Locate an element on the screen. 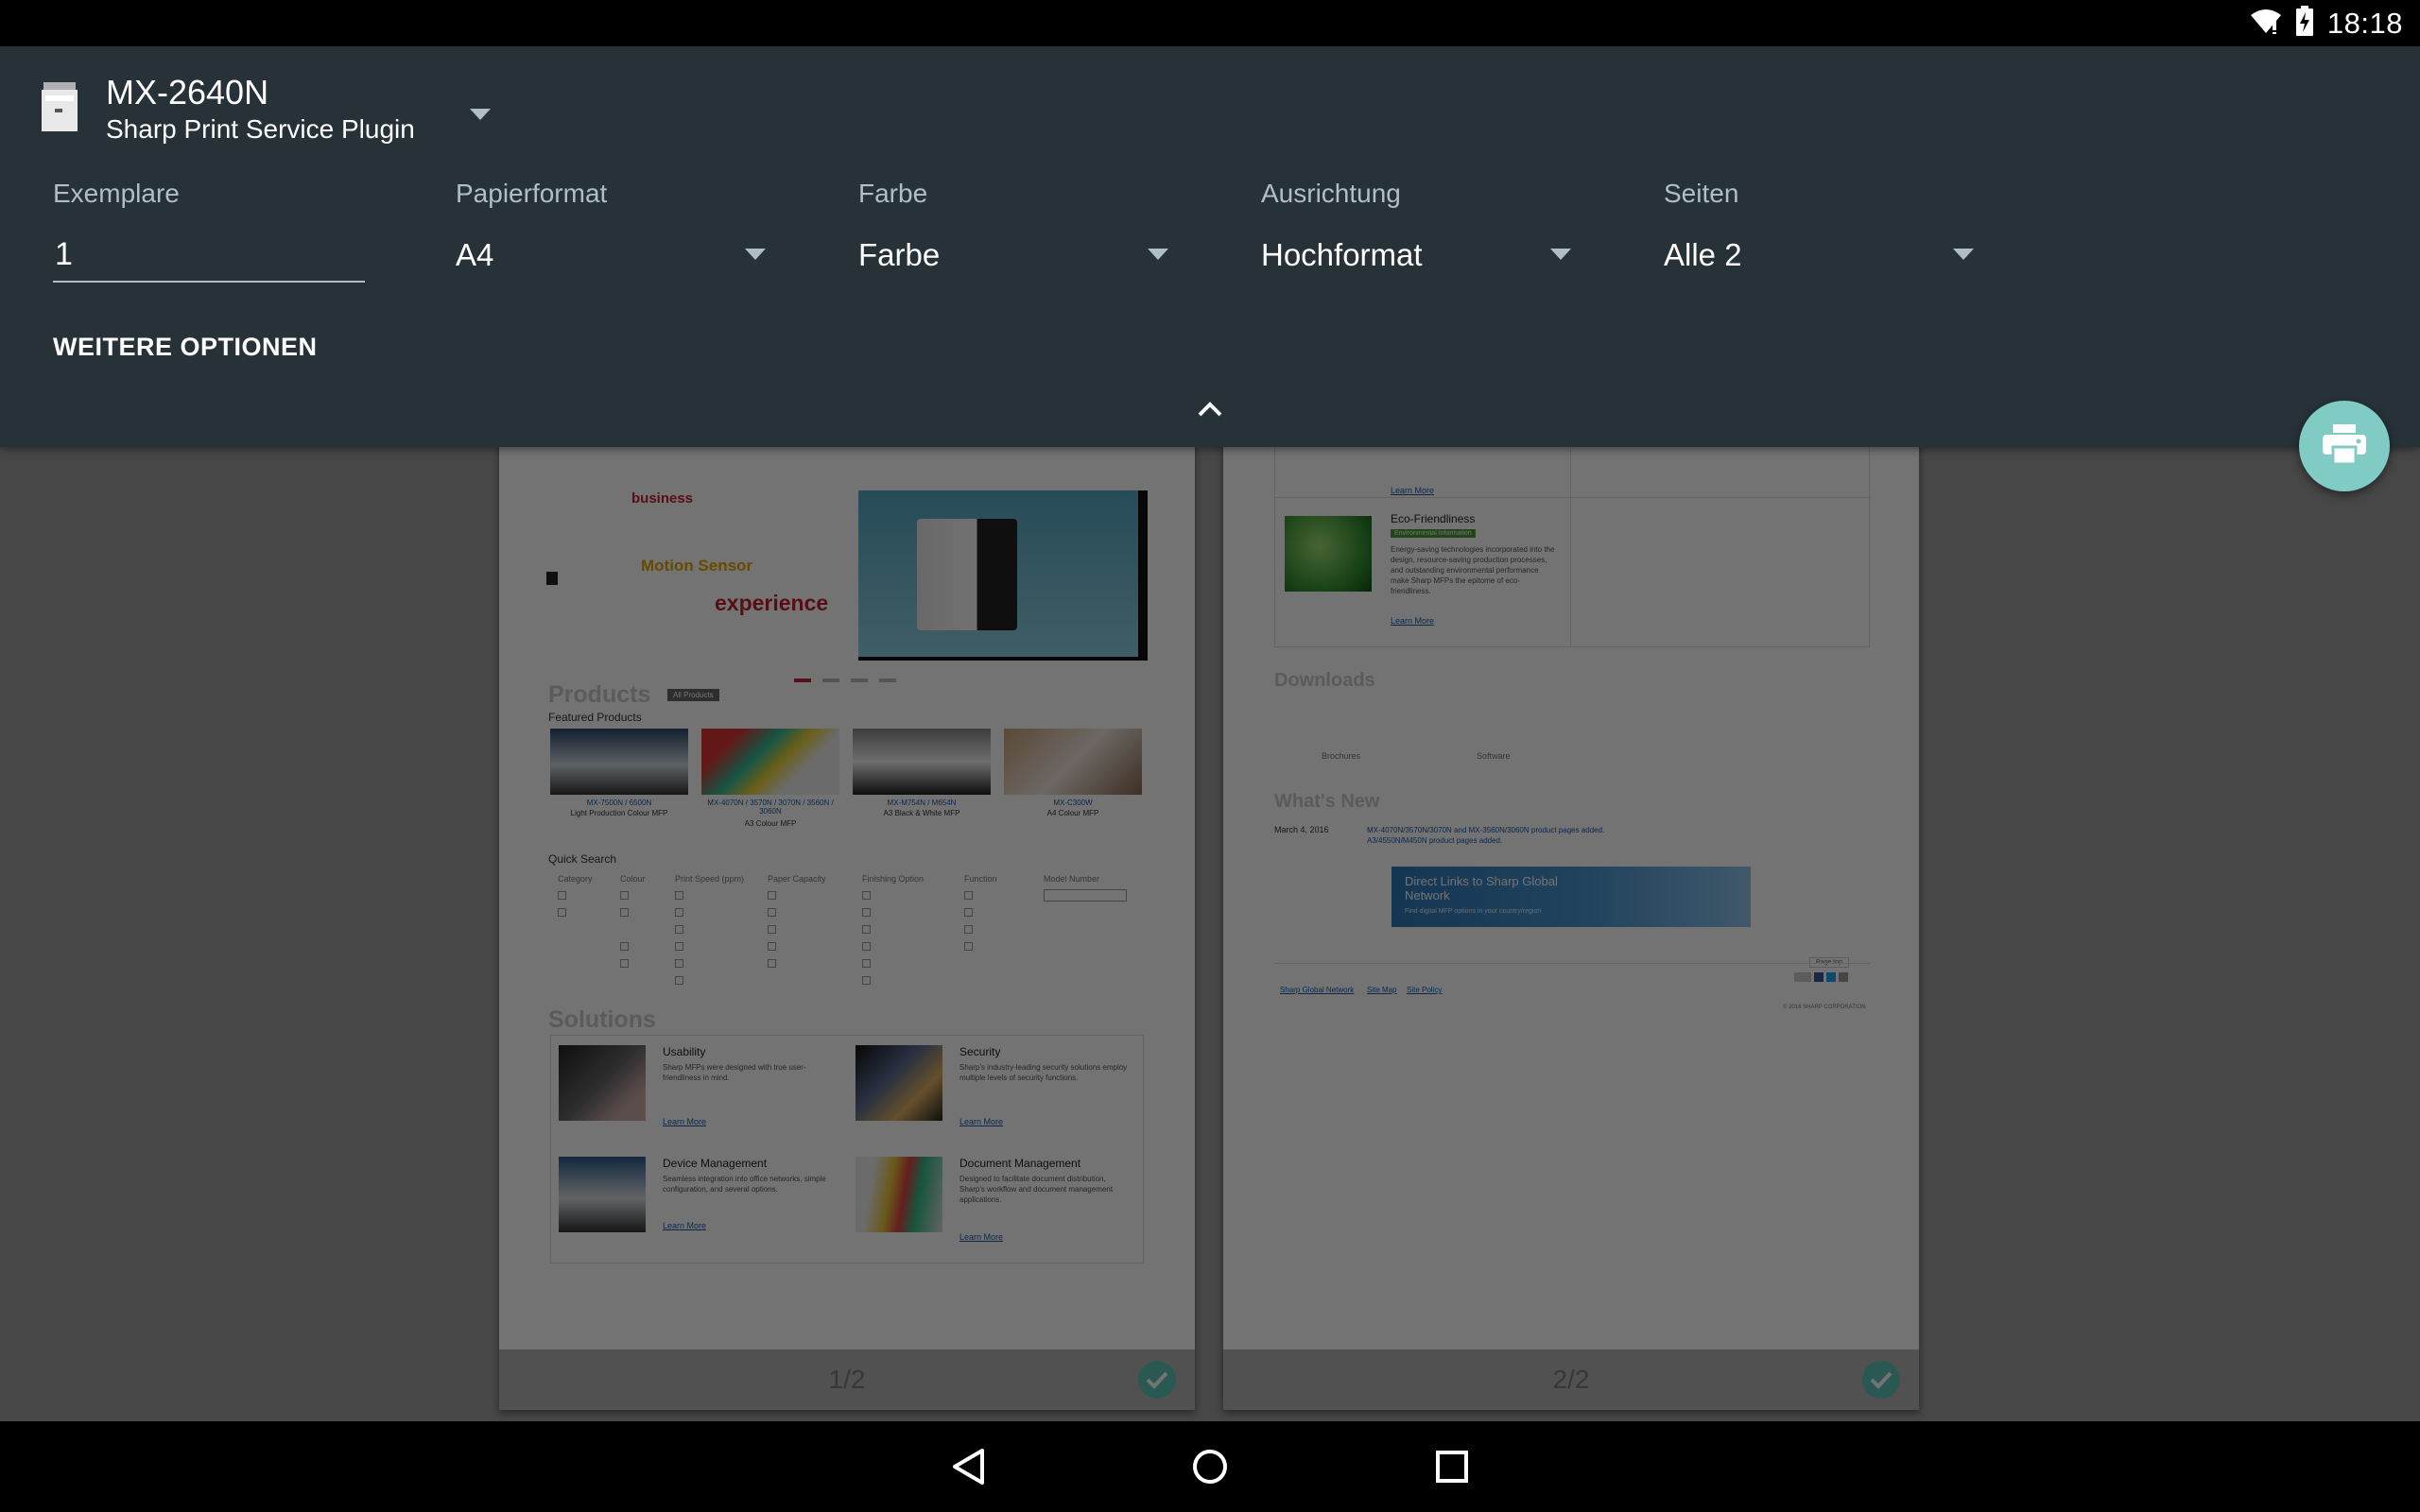  footer-link-site-policy: Site Policy is located at coordinates (1424, 990).